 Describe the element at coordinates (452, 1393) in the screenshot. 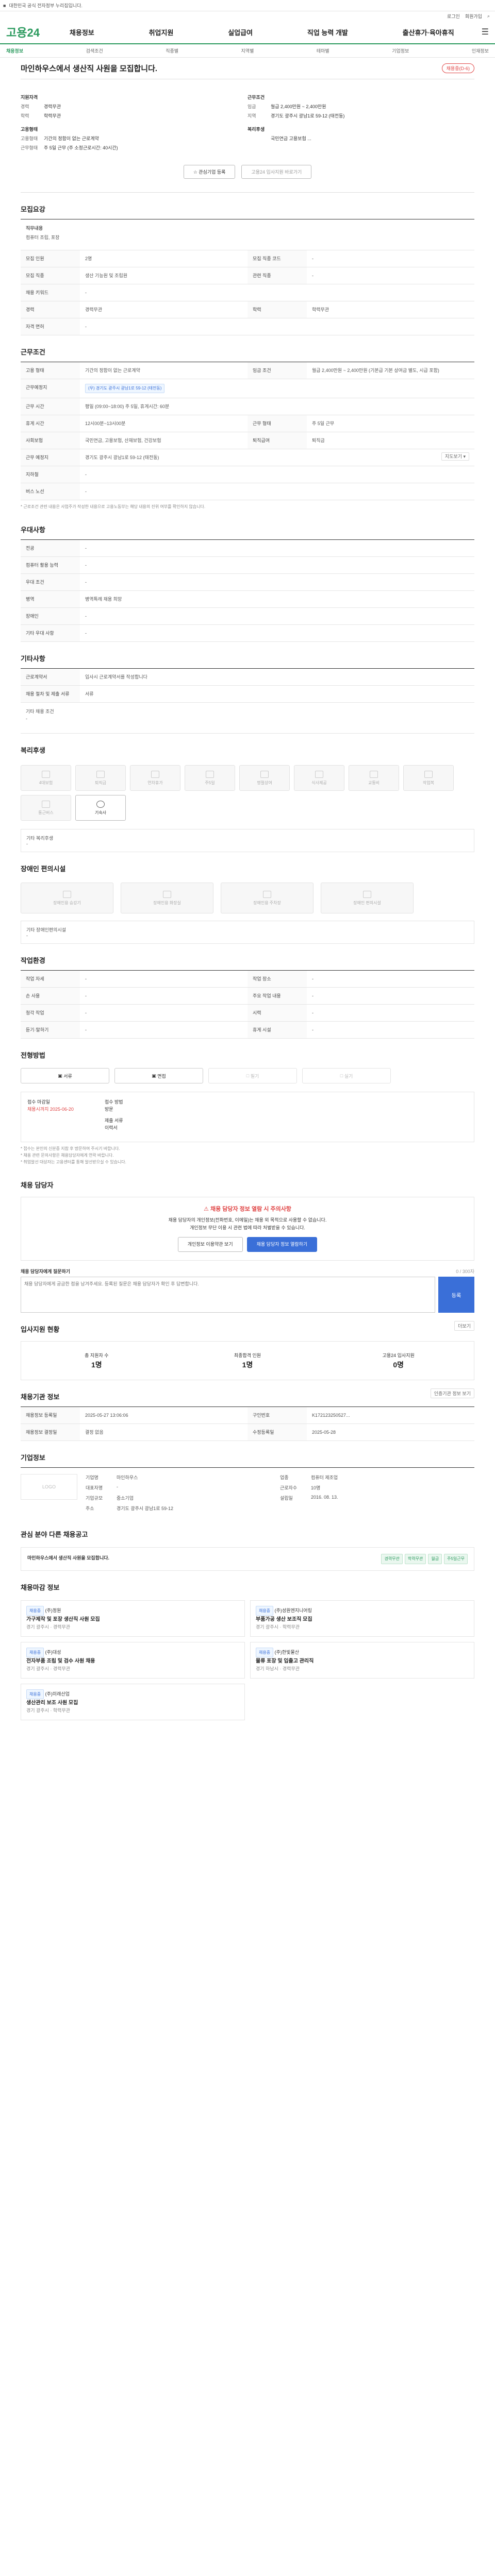

I see `agency-more-button: 인증기관 정보 보기` at that location.